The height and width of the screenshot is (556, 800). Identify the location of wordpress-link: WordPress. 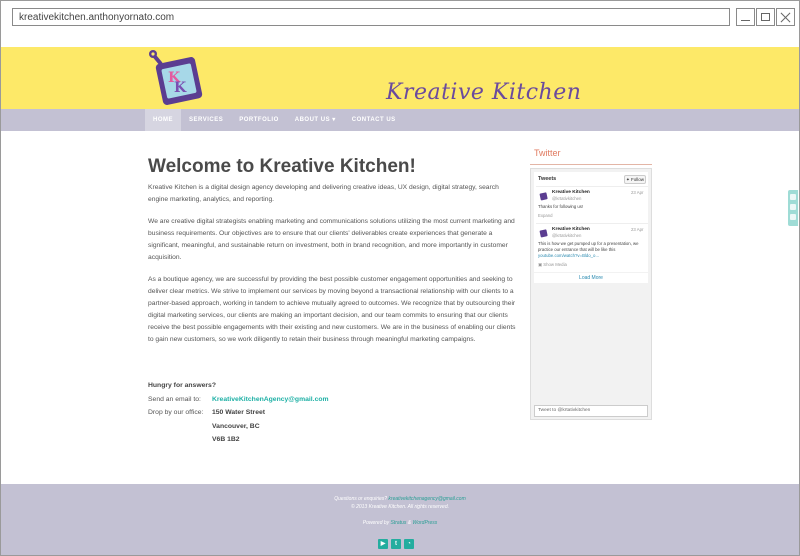
(425, 523).